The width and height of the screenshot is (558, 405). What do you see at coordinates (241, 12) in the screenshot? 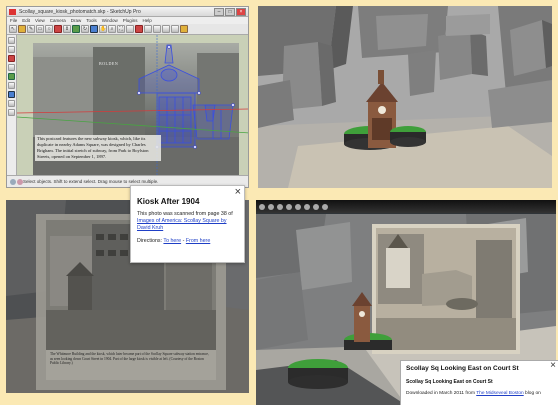
I see `close-window-button: ×` at bounding box center [241, 12].